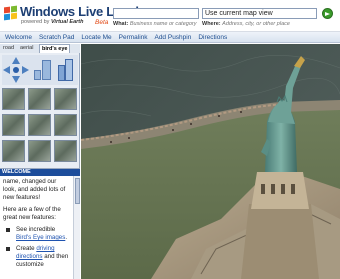 The image size is (340, 279). Describe the element at coordinates (10, 13) in the screenshot. I see `windows-flag-icon` at that location.